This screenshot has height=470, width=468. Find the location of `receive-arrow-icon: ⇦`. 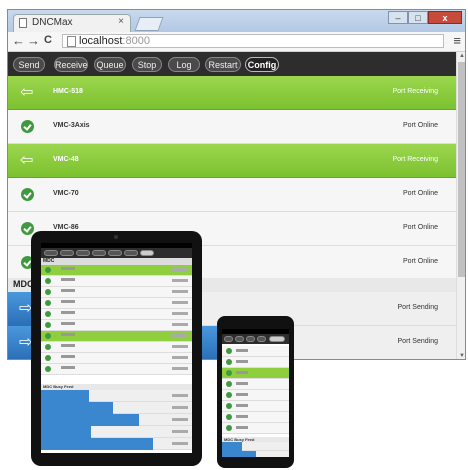

receive-arrow-icon: ⇦ is located at coordinates (27, 92).